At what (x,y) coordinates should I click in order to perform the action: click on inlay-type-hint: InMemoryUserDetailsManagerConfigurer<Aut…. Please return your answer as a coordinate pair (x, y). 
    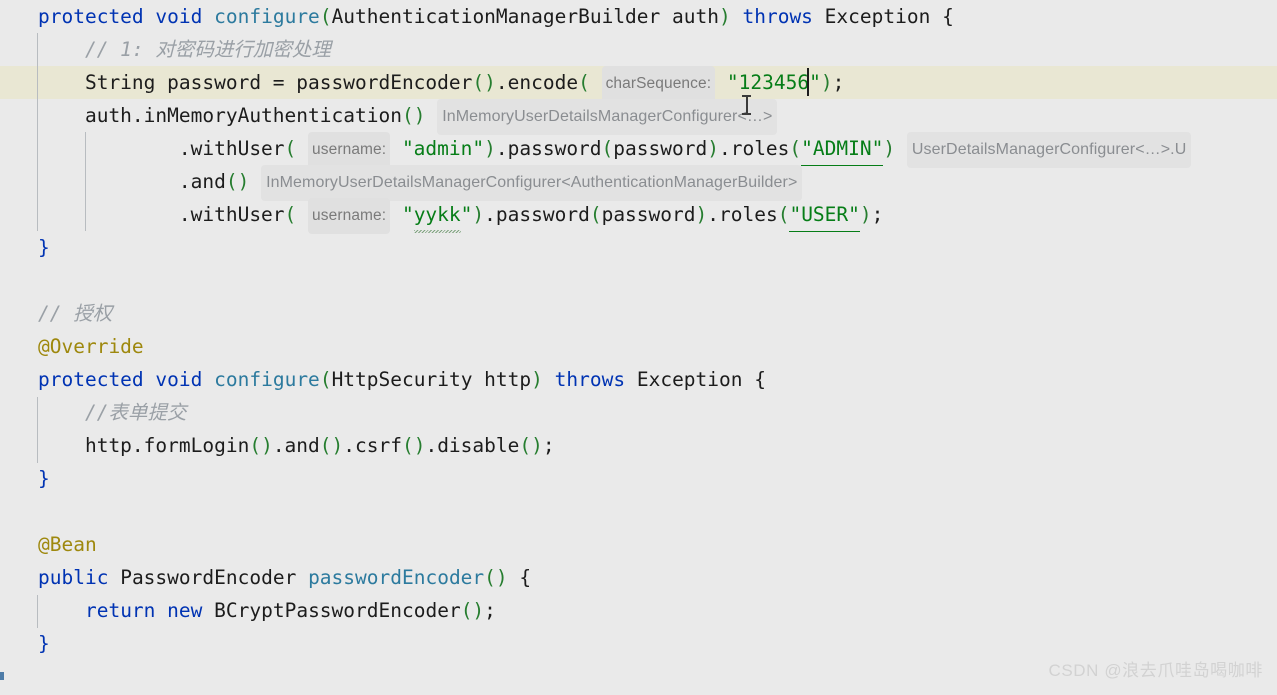
    Looking at the image, I should click on (532, 183).